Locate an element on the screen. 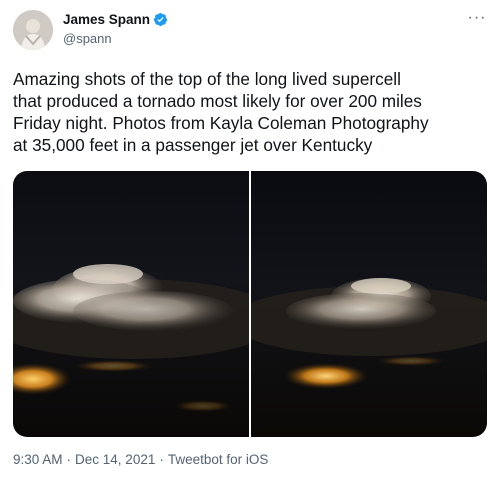 The image size is (499, 482). tweet-source: Tweetbot for iOS is located at coordinates (218, 459).